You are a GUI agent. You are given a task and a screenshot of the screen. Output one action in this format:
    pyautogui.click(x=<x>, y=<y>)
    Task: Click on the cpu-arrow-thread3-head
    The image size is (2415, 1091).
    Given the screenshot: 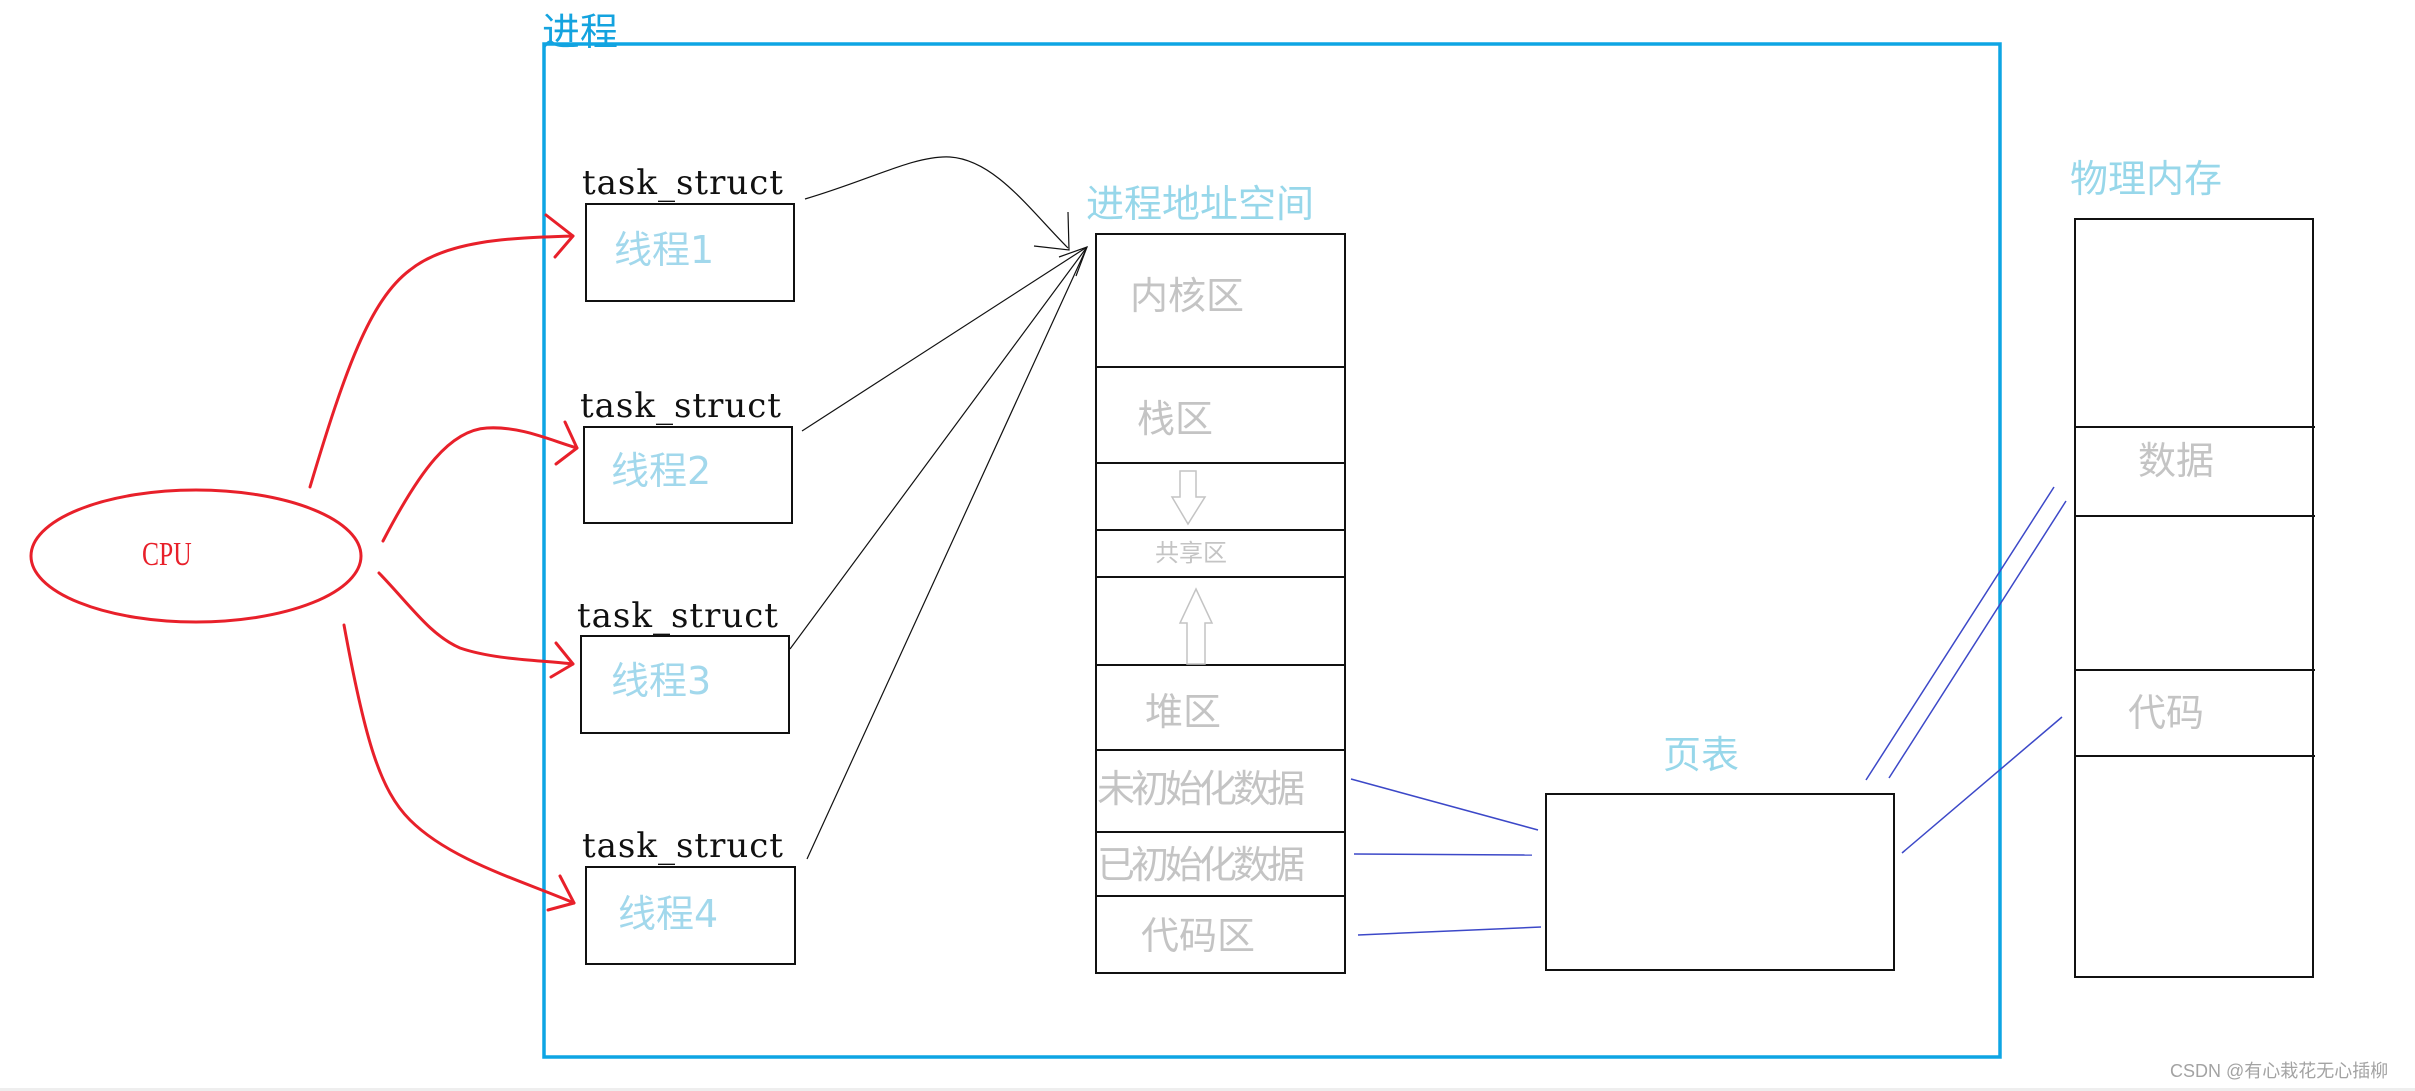 What is the action you would take?
    pyautogui.click(x=562, y=660)
    